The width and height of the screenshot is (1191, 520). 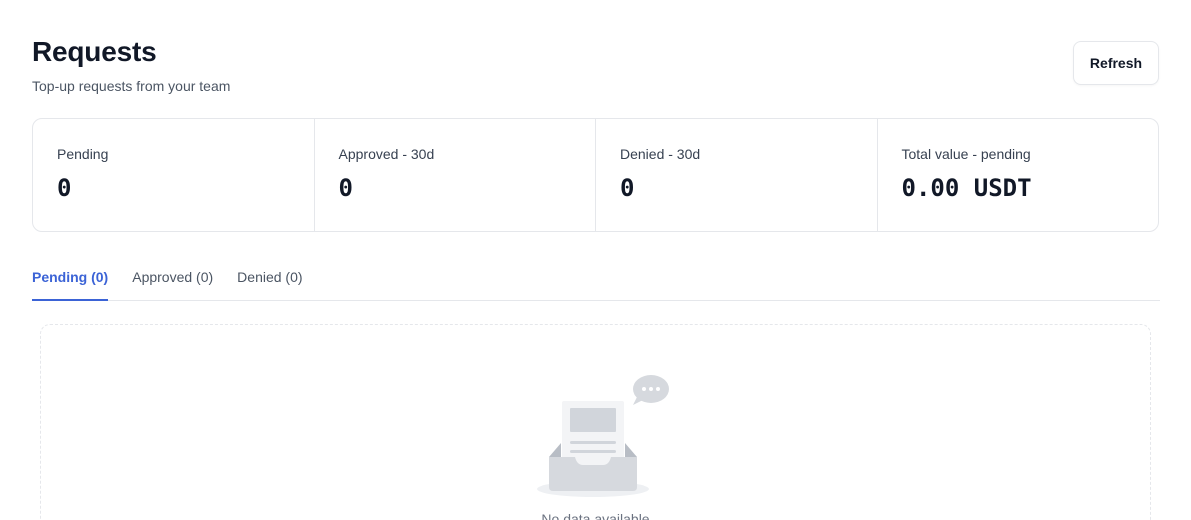 I want to click on stat-label: Total value - pending, so click(x=966, y=154).